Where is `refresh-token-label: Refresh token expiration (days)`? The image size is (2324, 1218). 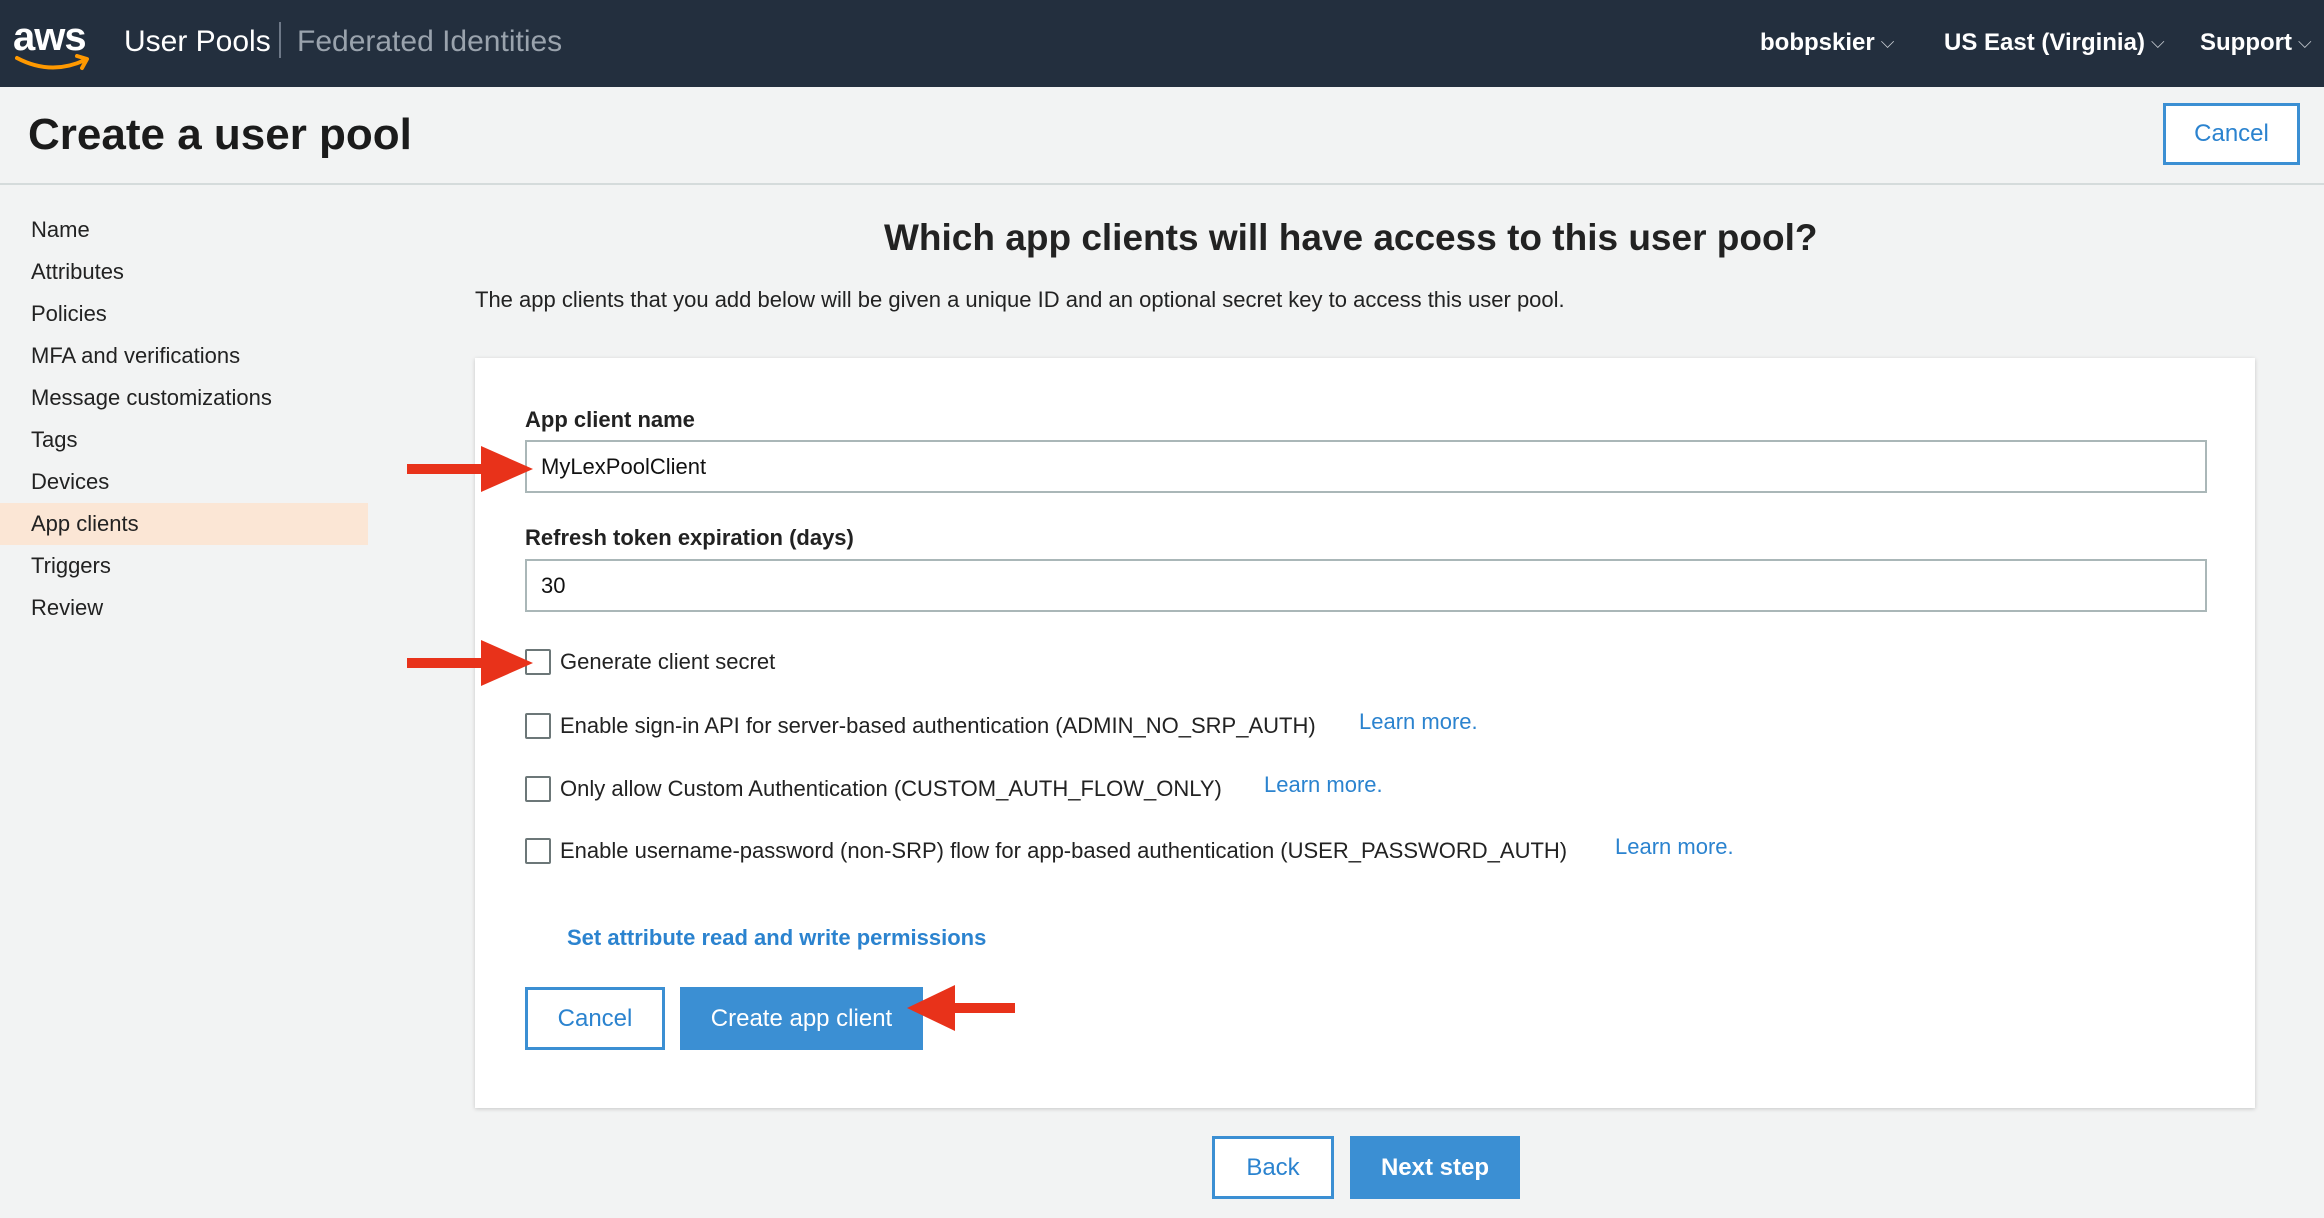
refresh-token-label: Refresh token expiration (days) is located at coordinates (689, 537).